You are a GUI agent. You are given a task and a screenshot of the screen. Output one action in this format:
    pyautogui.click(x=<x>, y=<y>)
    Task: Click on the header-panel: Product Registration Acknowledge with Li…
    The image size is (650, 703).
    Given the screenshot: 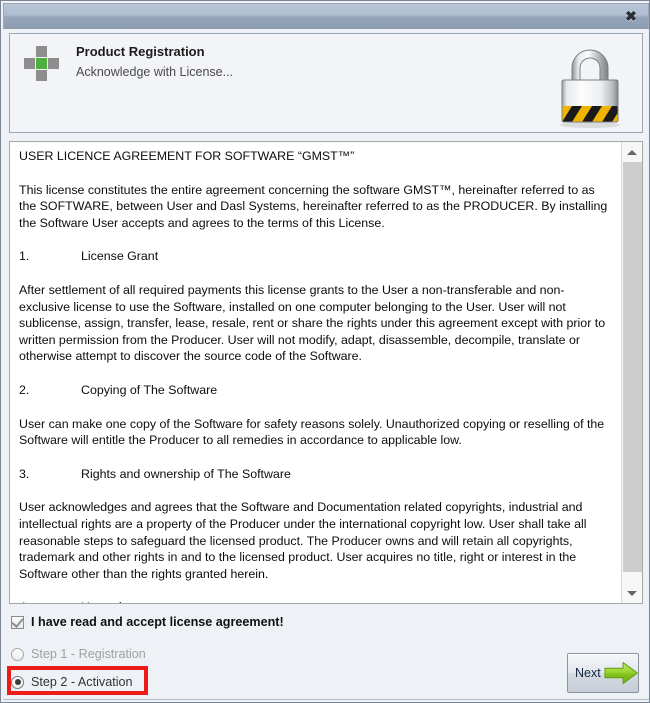 What is the action you would take?
    pyautogui.click(x=326, y=83)
    